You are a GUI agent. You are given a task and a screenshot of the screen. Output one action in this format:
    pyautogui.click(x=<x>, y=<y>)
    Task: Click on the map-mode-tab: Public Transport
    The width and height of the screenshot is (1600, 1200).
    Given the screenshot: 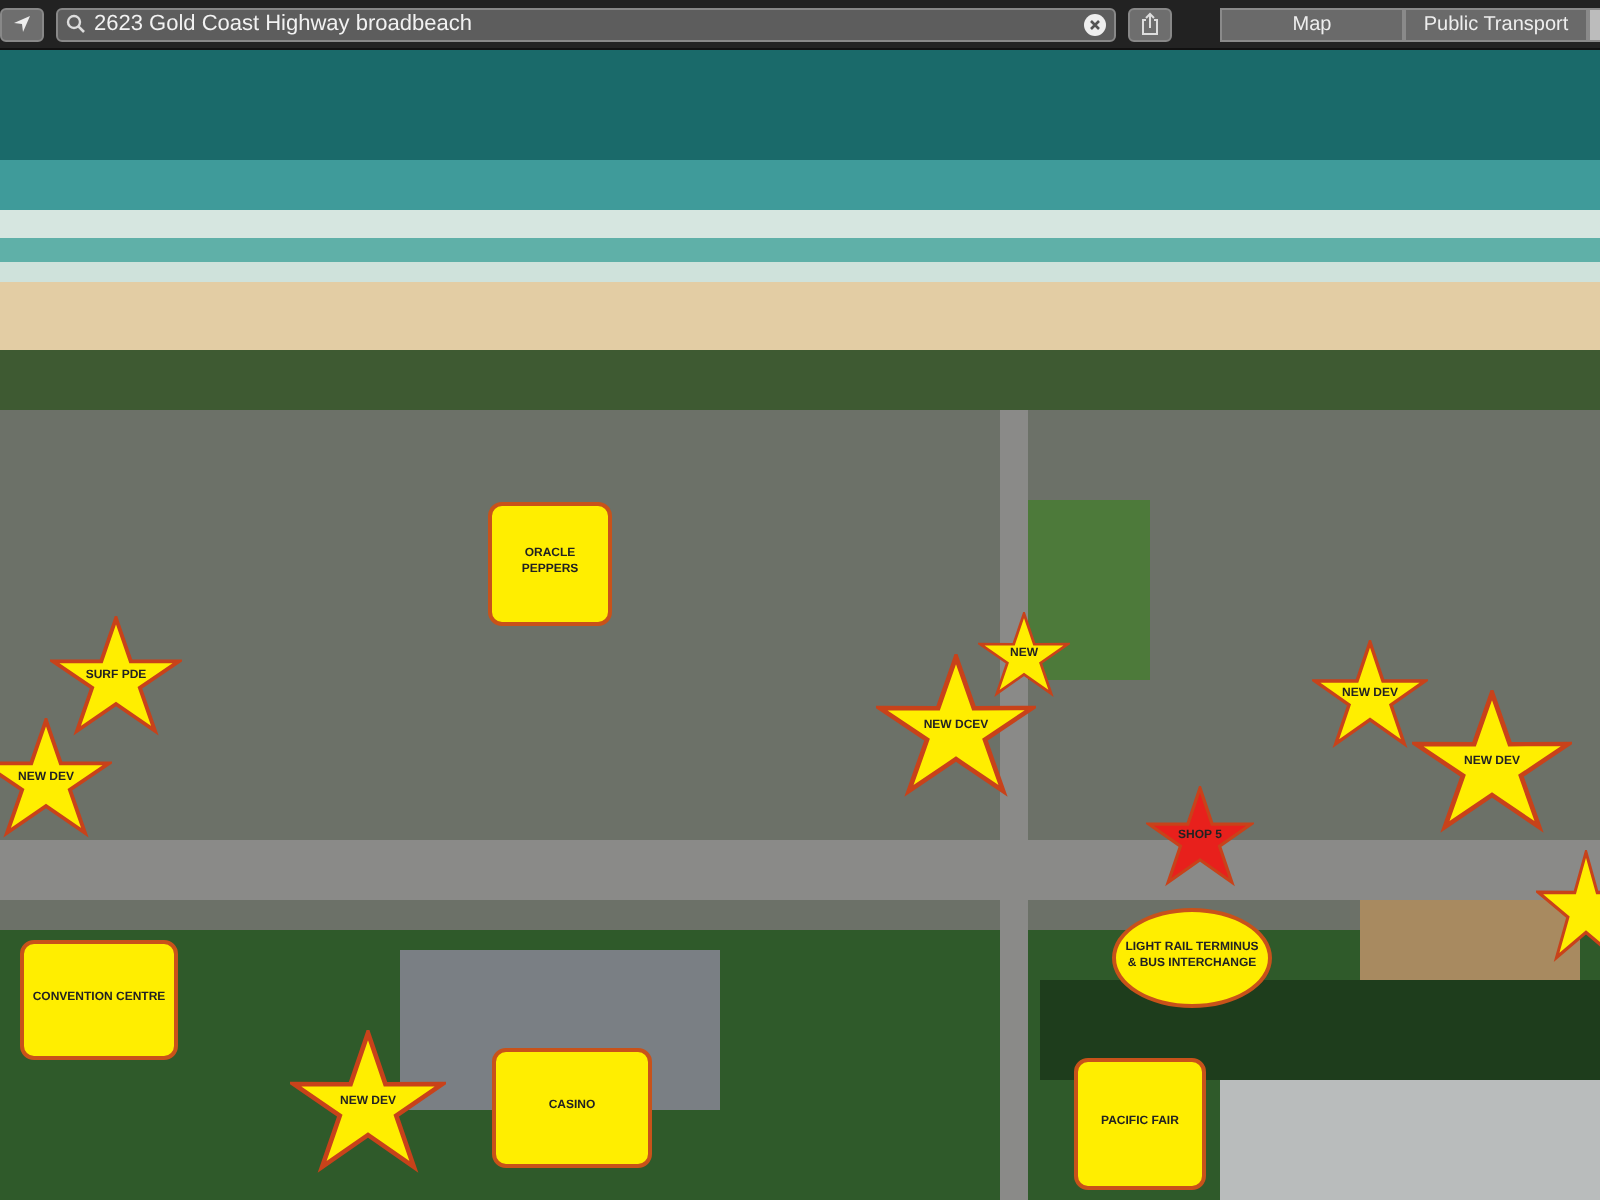 What is the action you would take?
    pyautogui.click(x=1496, y=24)
    